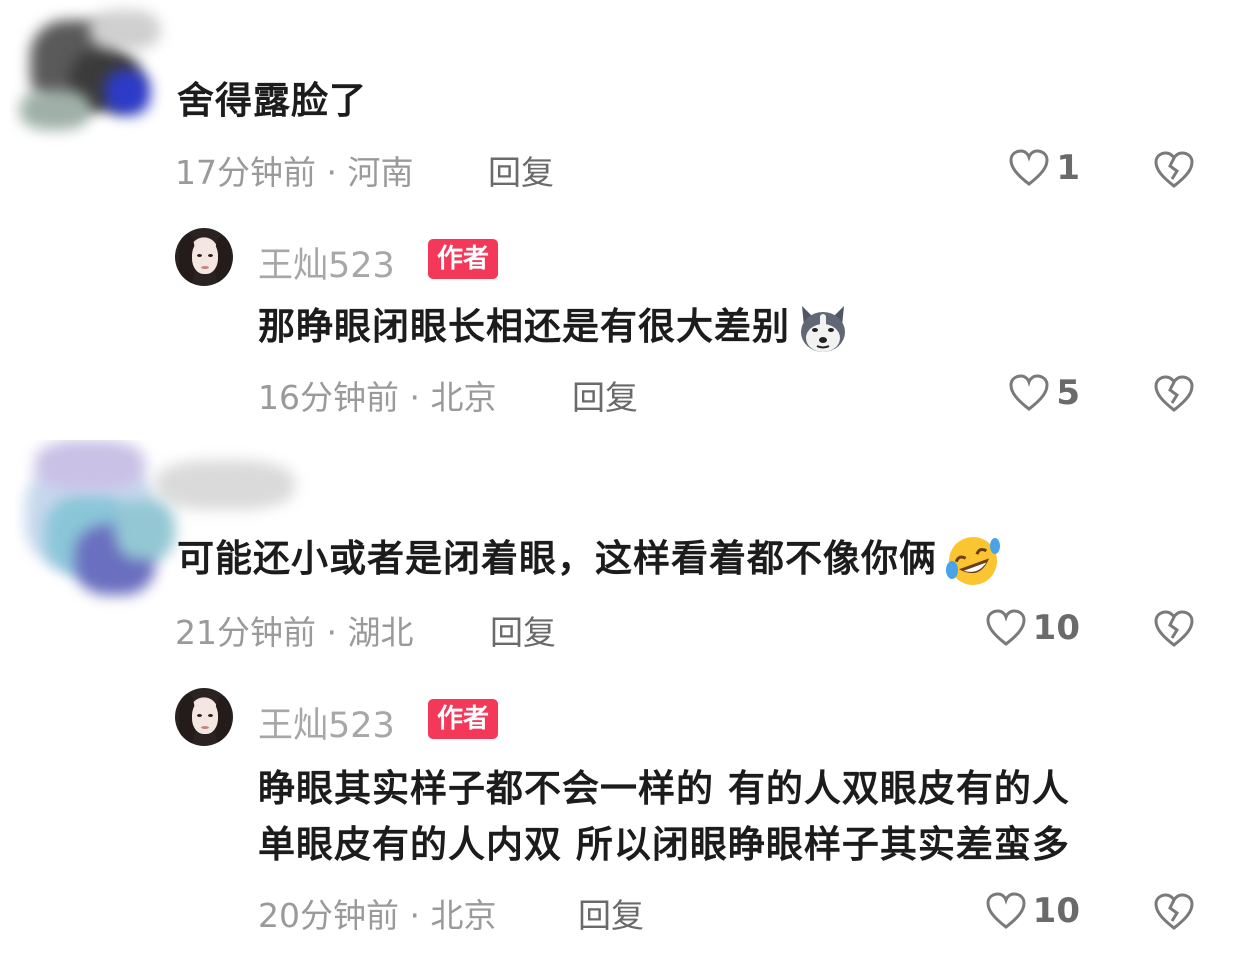 The width and height of the screenshot is (1242, 959). I want to click on reply-text-line-1: 睁眼其实样子都不会一样的 有的人双眼皮有的人, so click(664, 788).